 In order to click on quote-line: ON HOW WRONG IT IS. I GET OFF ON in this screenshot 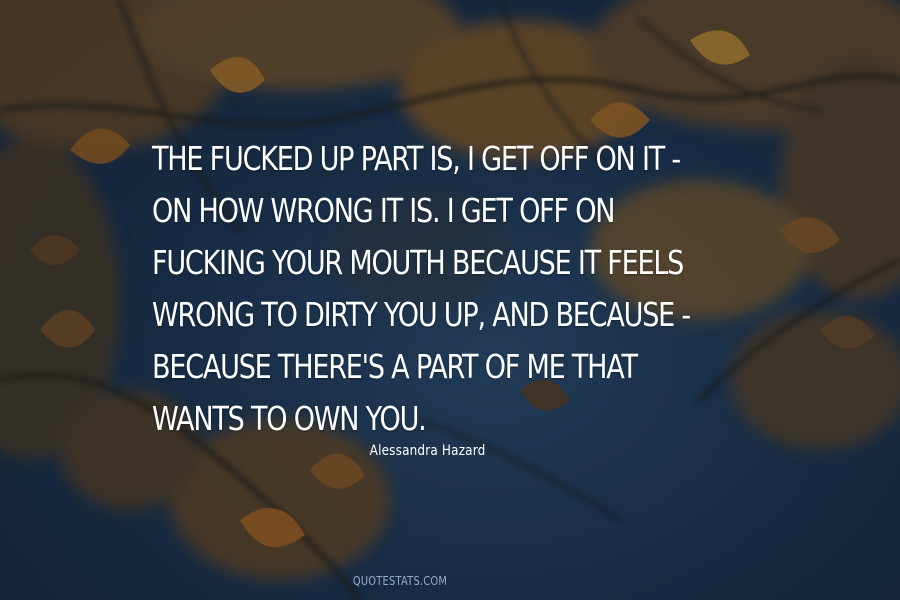, I will do `click(384, 210)`.